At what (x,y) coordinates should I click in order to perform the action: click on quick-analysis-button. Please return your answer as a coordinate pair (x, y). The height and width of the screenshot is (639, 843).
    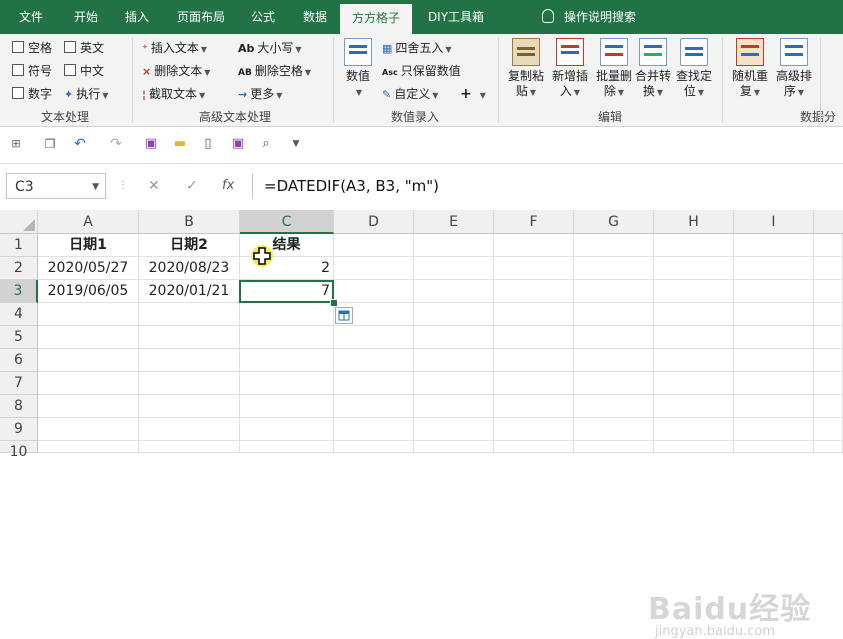
    Looking at the image, I should click on (344, 315).